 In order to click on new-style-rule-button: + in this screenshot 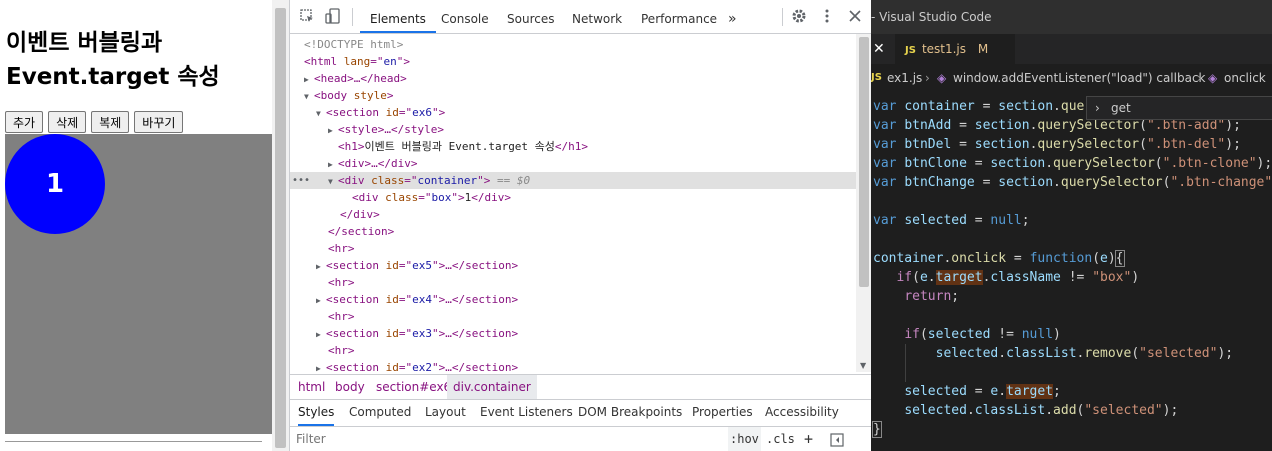, I will do `click(808, 439)`.